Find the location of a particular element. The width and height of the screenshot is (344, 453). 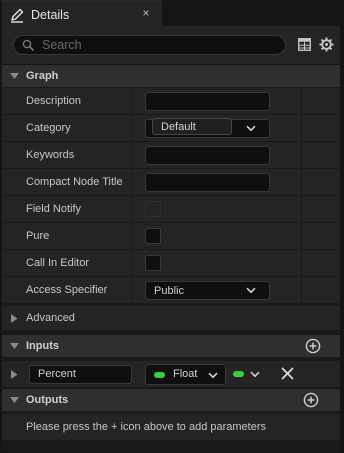

remove-parameter-icon is located at coordinates (287, 373).